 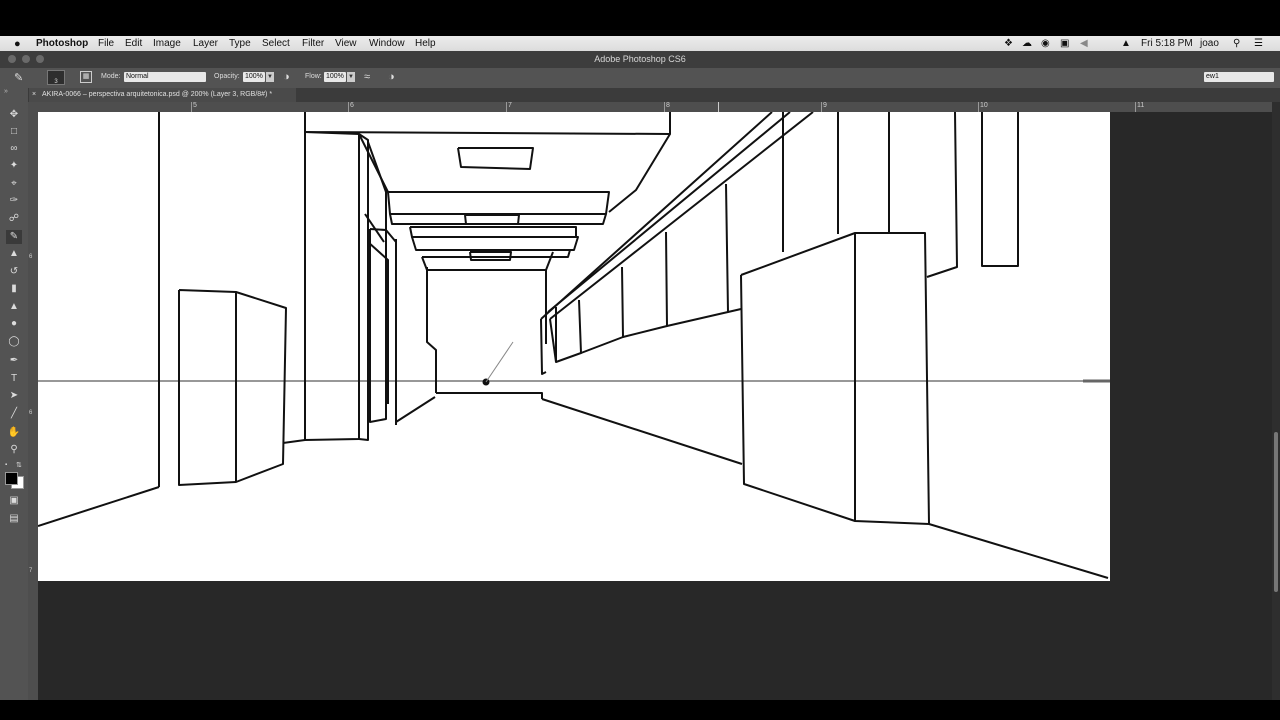 What do you see at coordinates (11, 478) in the screenshot?
I see `foreground-color-swatch` at bounding box center [11, 478].